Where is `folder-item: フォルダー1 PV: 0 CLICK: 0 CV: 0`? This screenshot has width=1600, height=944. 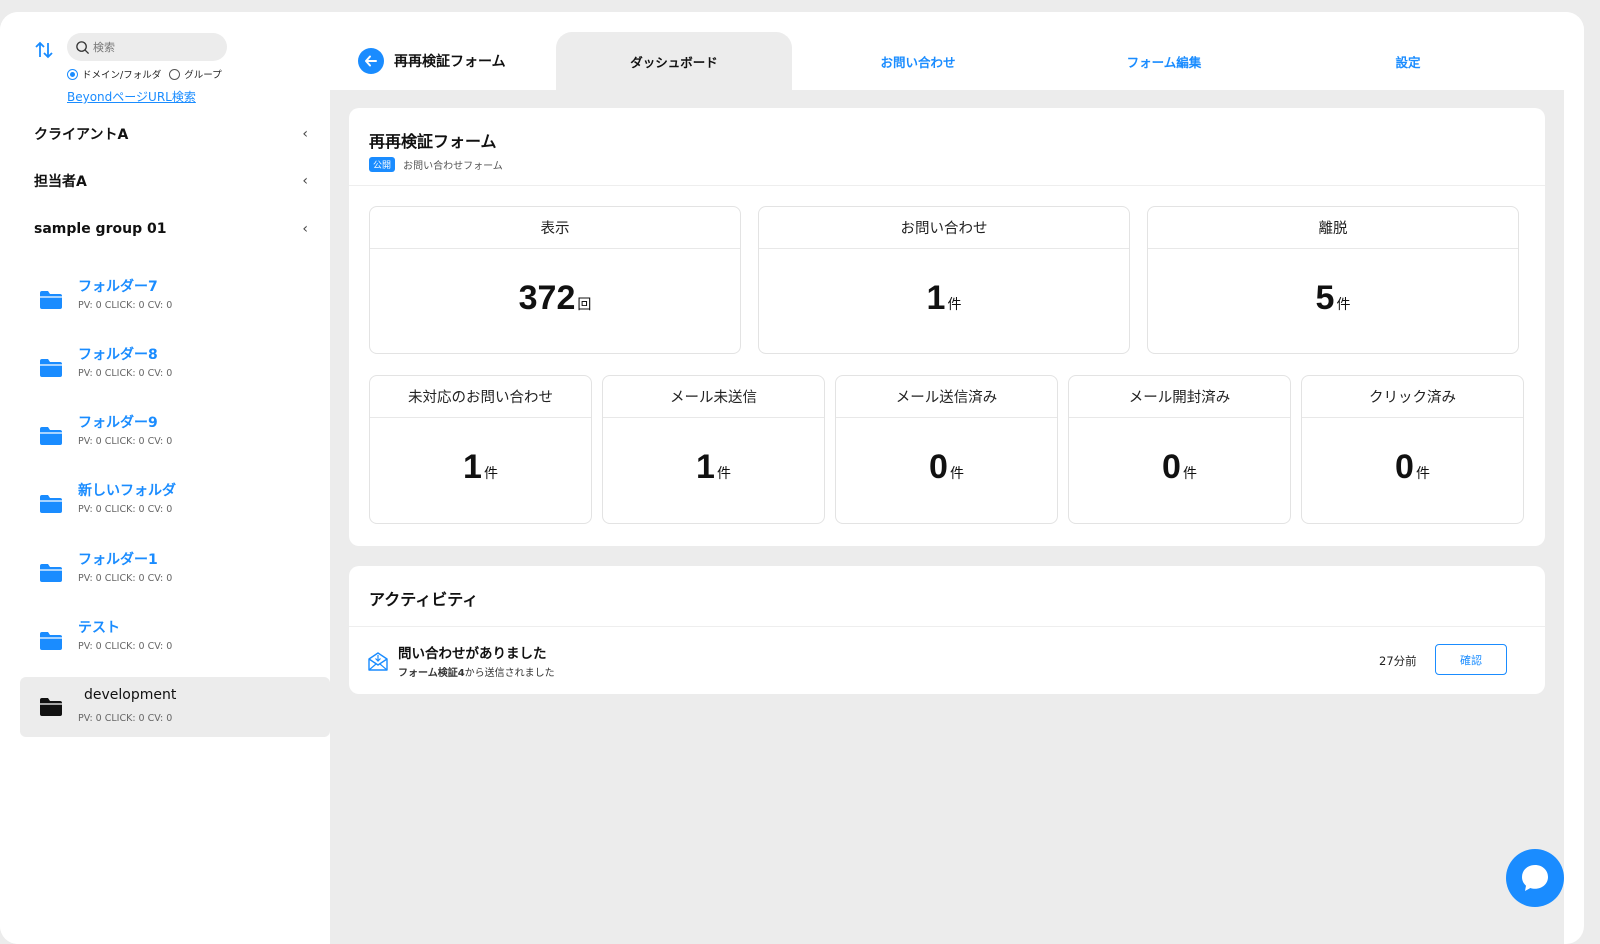 folder-item: フォルダー1 PV: 0 CLICK: 0 CV: 0 is located at coordinates (175, 577).